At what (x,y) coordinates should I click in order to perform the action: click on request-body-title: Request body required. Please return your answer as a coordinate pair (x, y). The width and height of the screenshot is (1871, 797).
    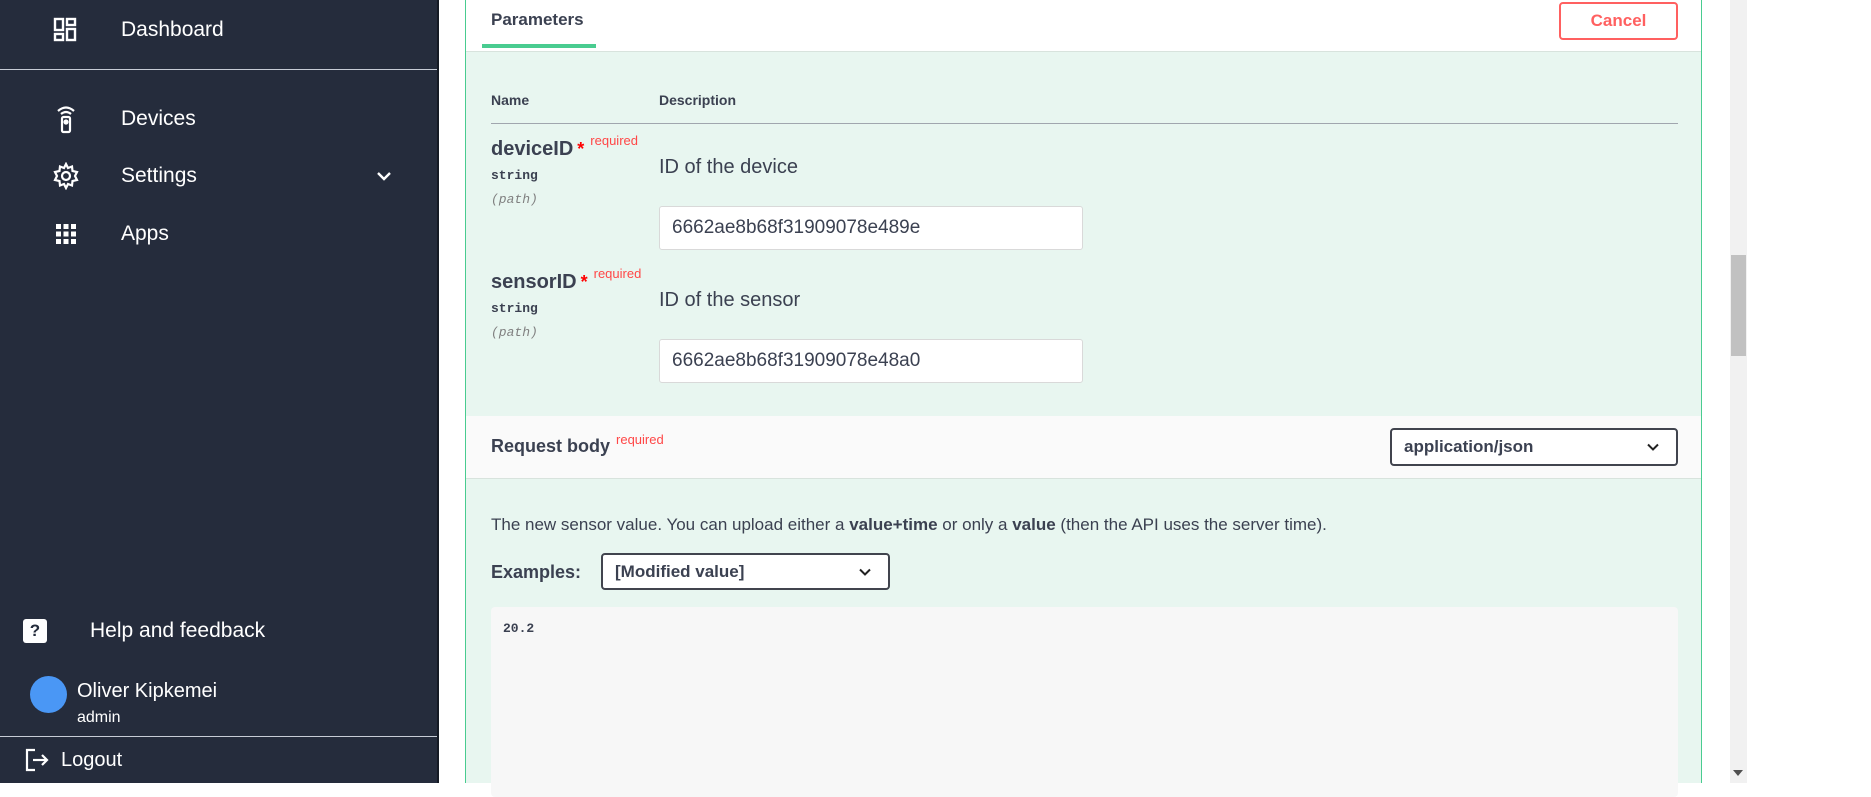
    Looking at the image, I should click on (577, 444).